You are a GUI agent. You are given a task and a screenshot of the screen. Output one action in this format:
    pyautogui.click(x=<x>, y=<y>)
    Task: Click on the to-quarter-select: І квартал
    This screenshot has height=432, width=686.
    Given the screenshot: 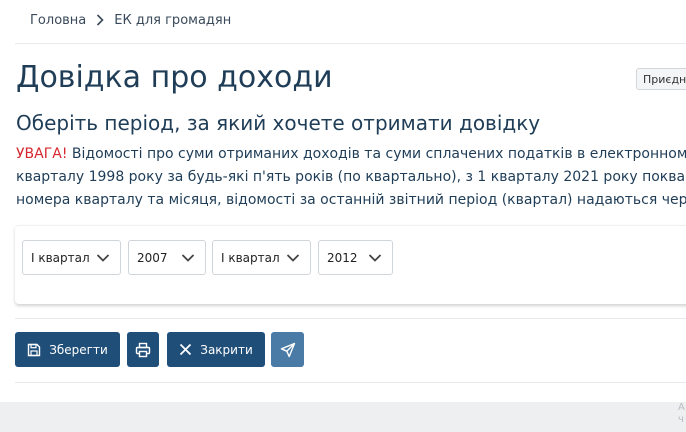 What is the action you would take?
    pyautogui.click(x=261, y=257)
    